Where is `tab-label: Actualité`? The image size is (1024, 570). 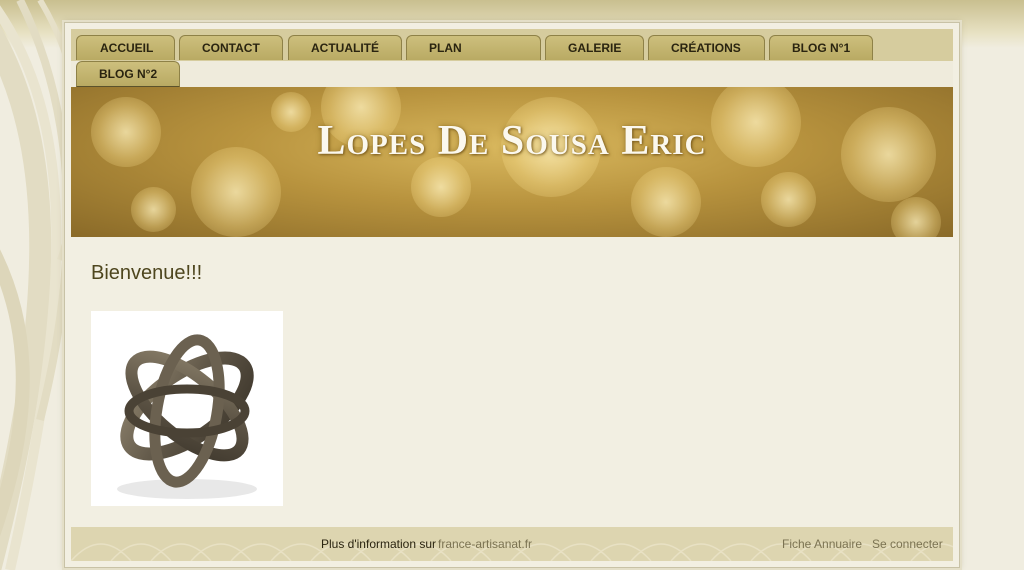
tab-label: Actualité is located at coordinates (345, 48).